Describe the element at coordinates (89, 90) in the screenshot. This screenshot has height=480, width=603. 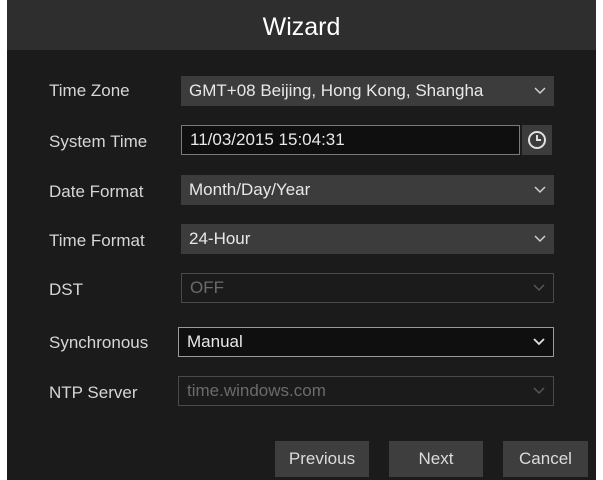
I see `time-zone-label: Time Zone` at that location.